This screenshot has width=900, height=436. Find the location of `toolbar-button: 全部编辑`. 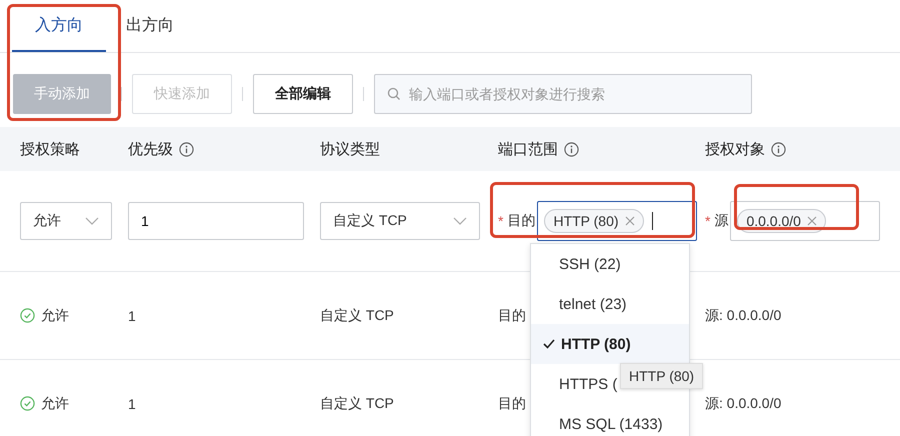

toolbar-button: 全部编辑 is located at coordinates (303, 94).